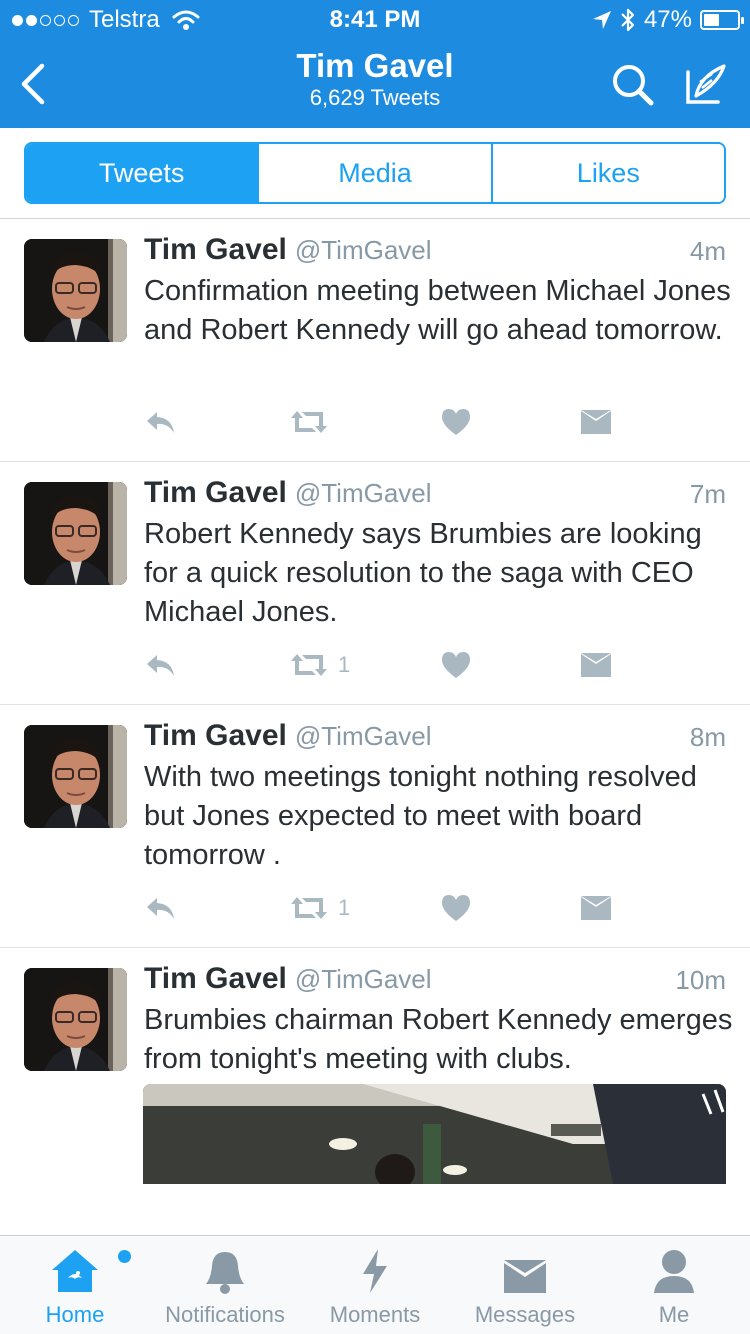  I want to click on tab-me: Me, so click(674, 1285).